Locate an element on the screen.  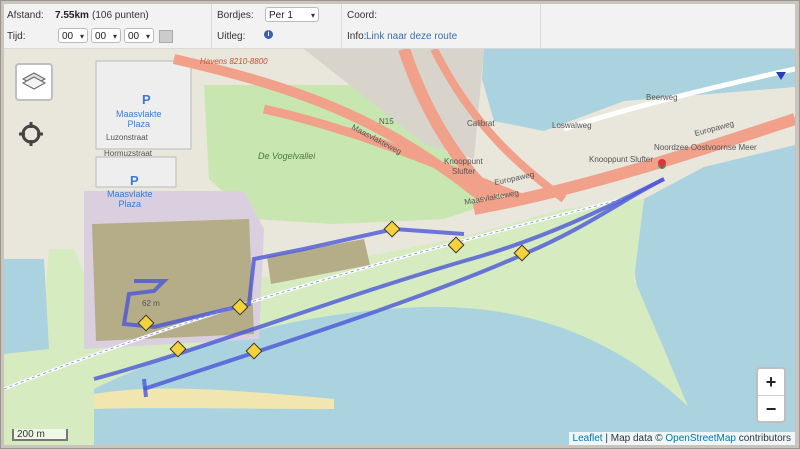
time-hours-select: 00 ▾ is located at coordinates (73, 35).